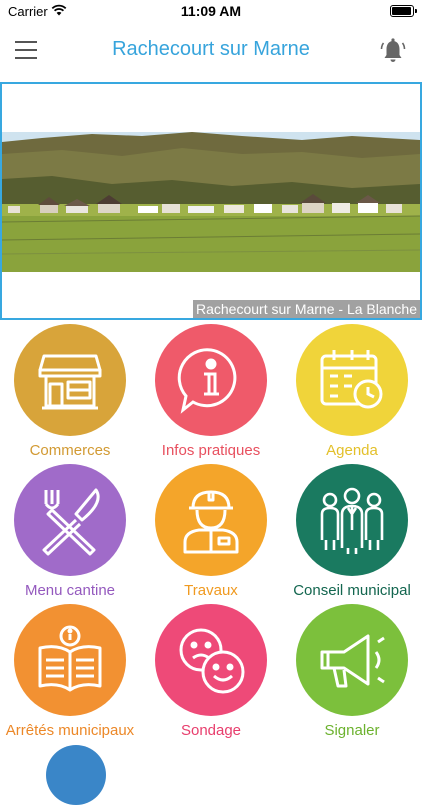 This screenshot has width=422, height=805. I want to click on battery-icon, so click(403, 11).